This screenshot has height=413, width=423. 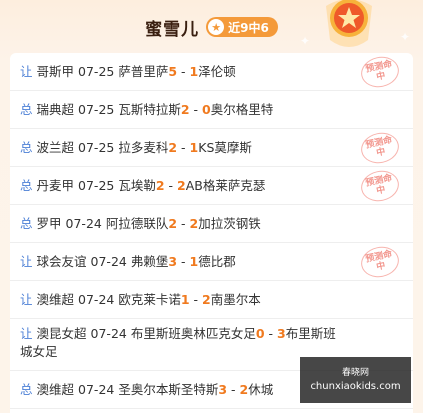 I want to click on league-name: 波兰超, so click(x=55, y=147).